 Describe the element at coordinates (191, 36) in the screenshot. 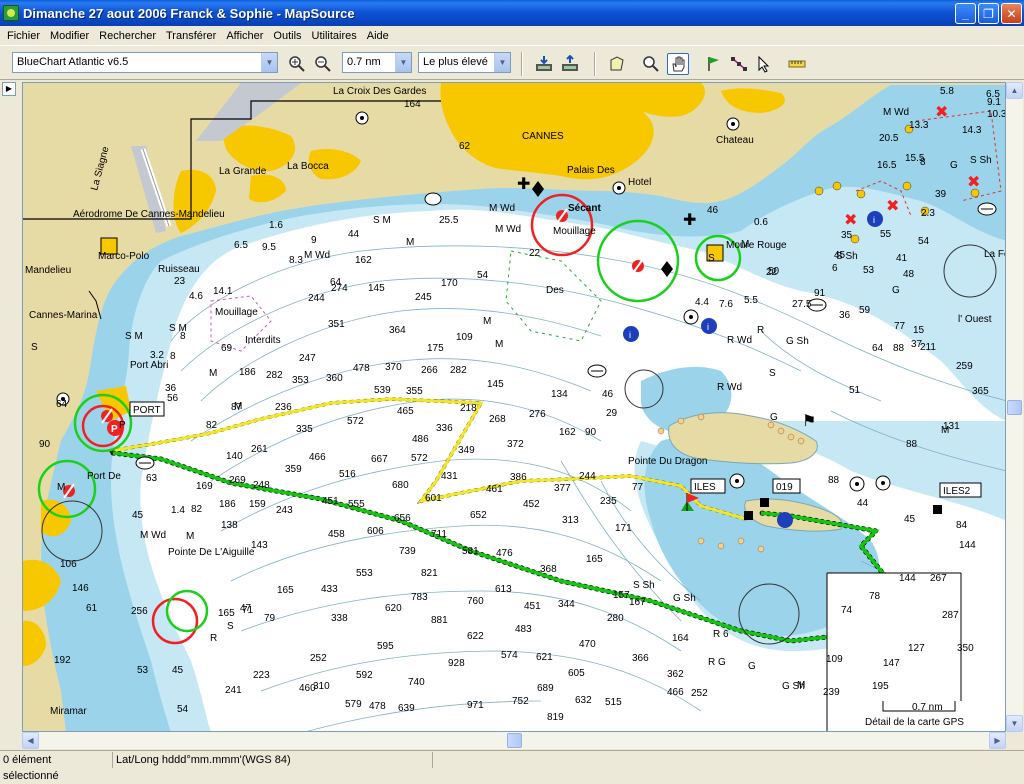

I see `menu-transferer: Transférer` at that location.